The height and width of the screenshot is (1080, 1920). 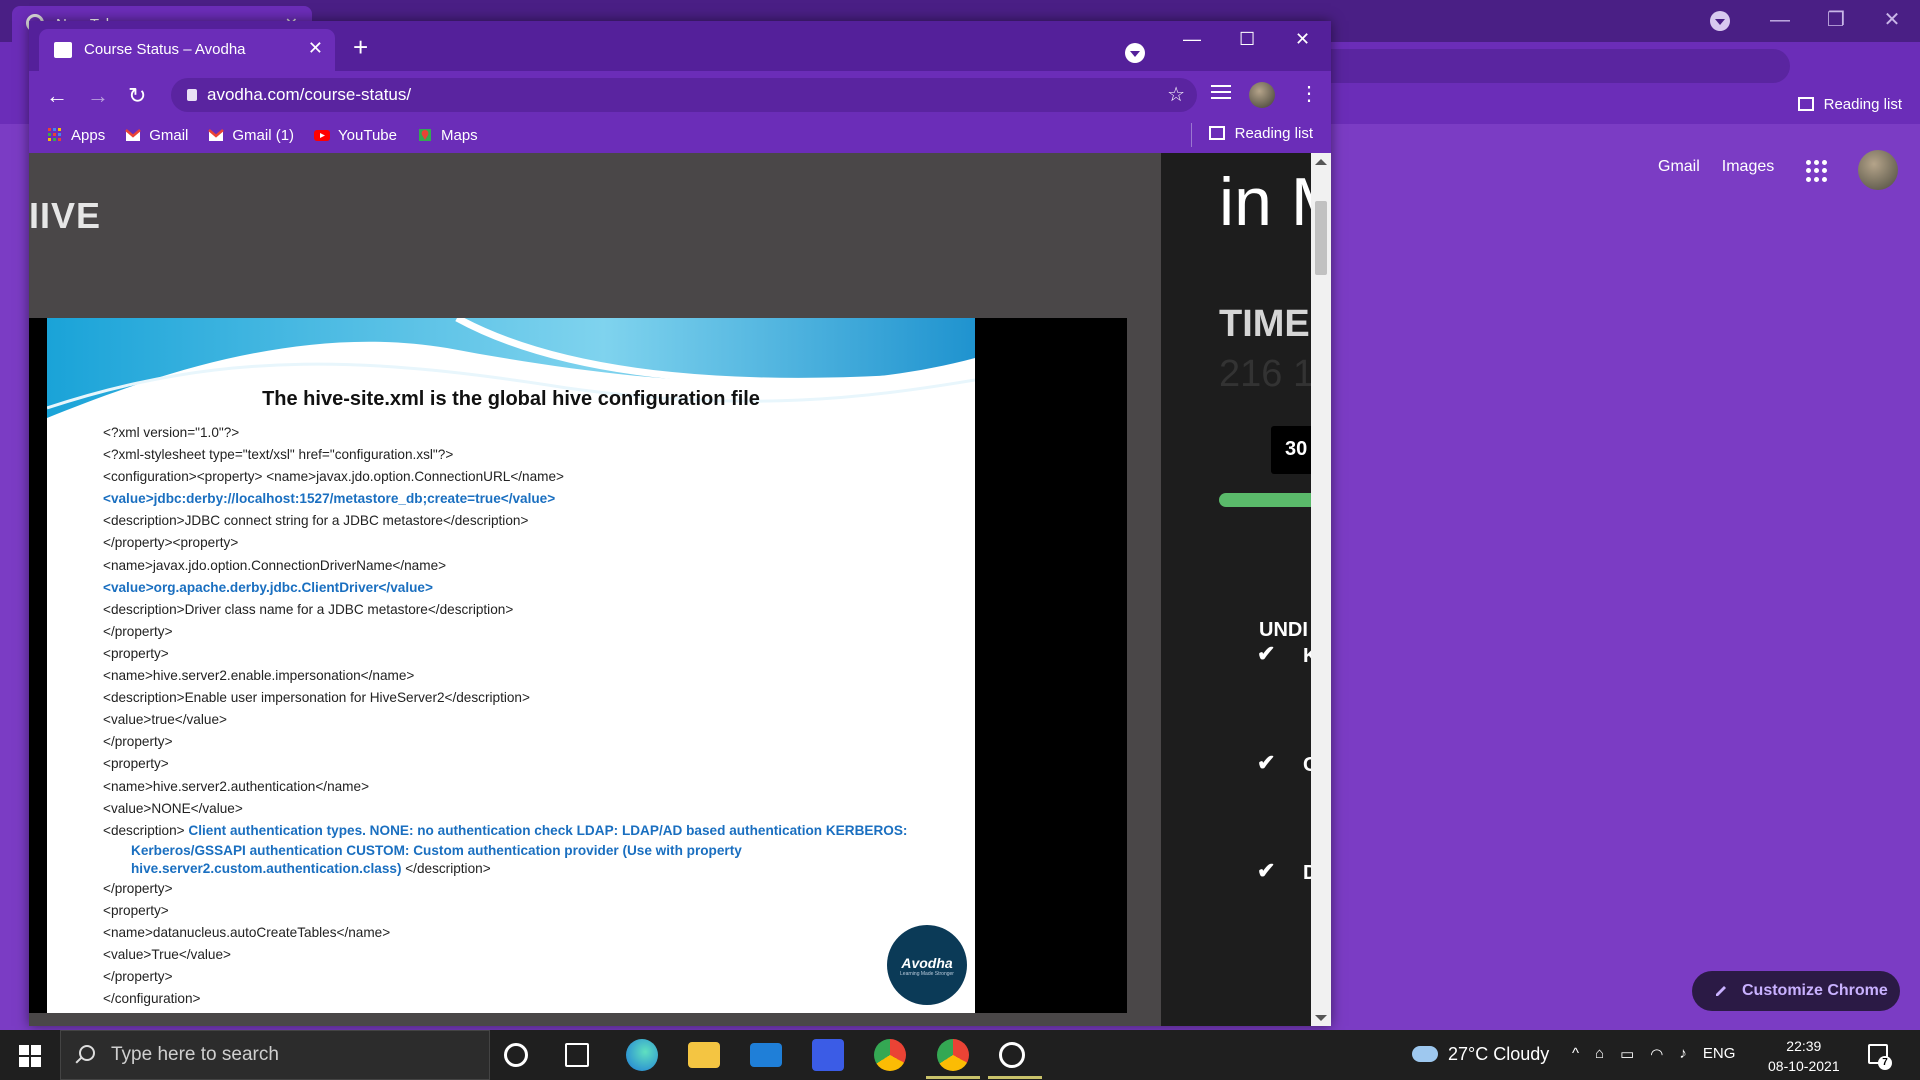 I want to click on cortana-icon, so click(x=516, y=1055).